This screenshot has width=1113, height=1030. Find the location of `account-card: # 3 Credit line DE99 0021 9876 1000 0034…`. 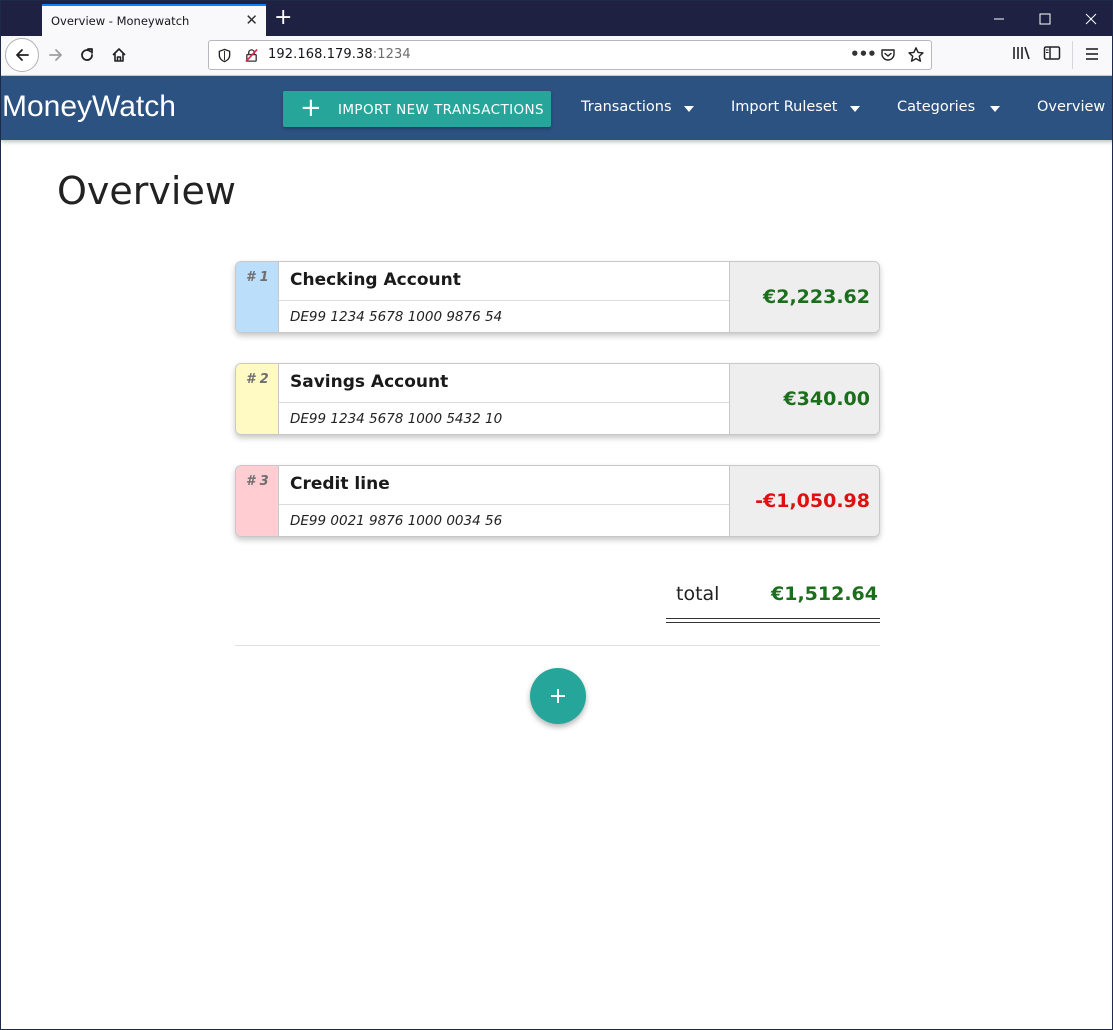

account-card: # 3 Credit line DE99 0021 9876 1000 0034… is located at coordinates (557, 501).